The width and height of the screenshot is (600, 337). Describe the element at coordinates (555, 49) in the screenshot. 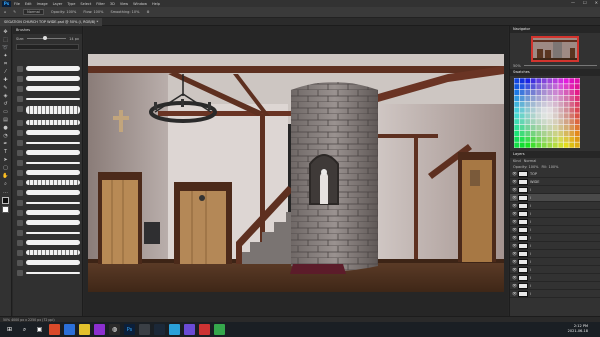

I see `navigator-thumbnail` at that location.